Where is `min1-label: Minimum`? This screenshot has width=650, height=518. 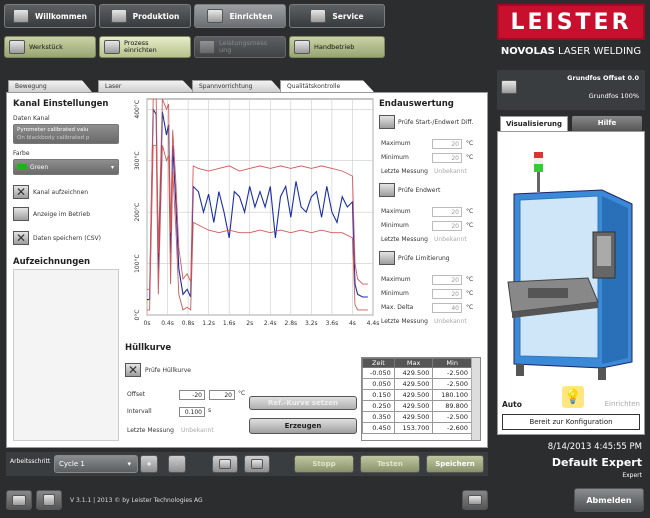
min1-label: Minimum is located at coordinates (395, 157).